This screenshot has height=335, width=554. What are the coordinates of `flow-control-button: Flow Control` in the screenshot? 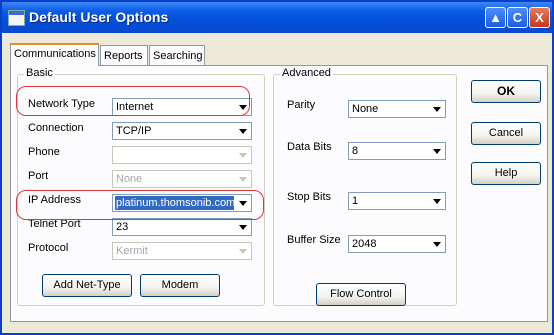 It's located at (361, 294).